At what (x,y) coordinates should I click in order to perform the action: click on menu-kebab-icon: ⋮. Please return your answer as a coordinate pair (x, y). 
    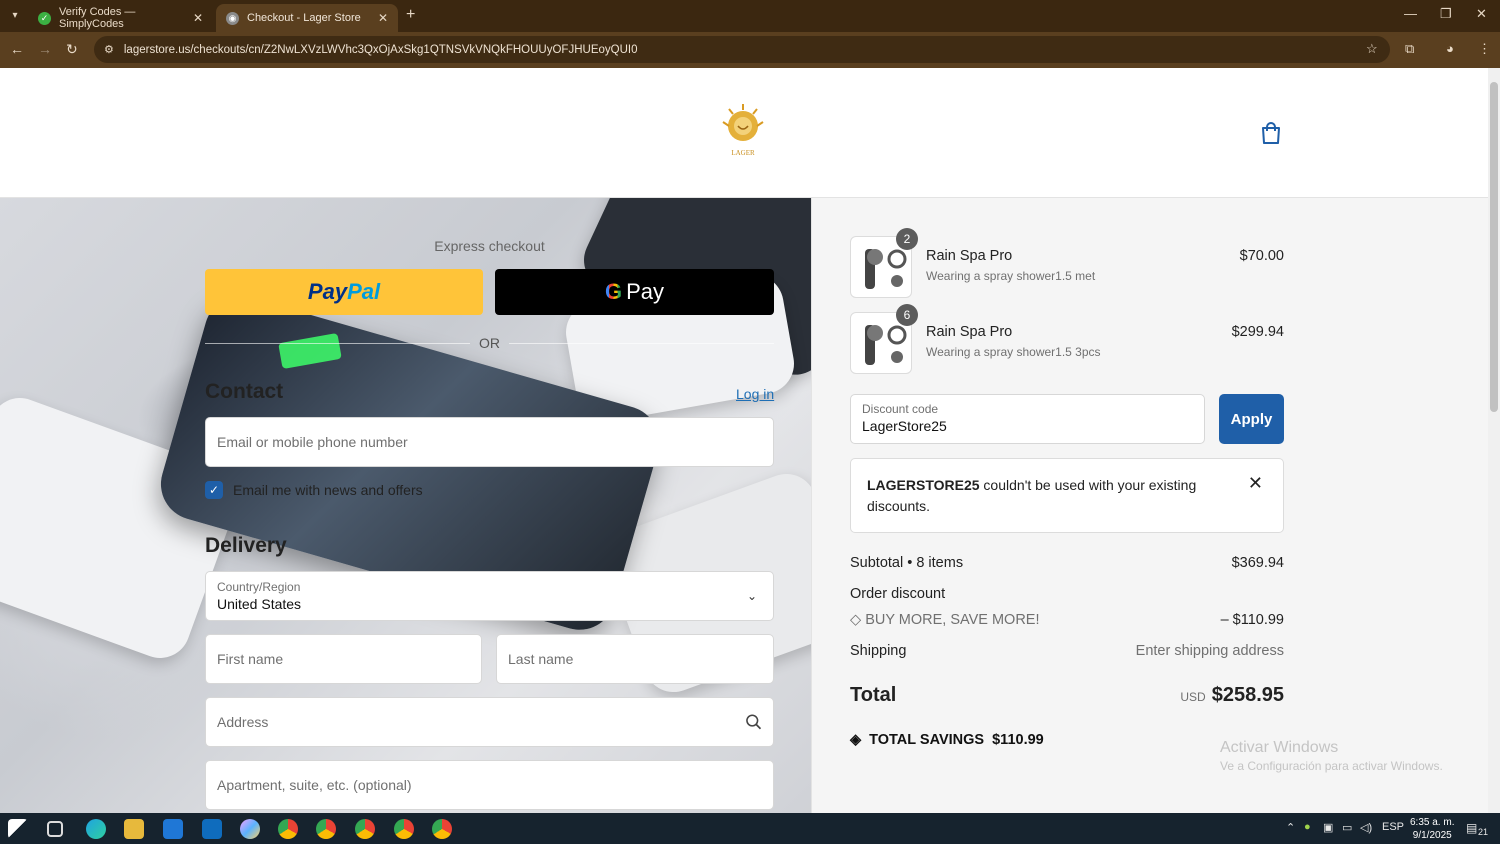
    Looking at the image, I should click on (1484, 49).